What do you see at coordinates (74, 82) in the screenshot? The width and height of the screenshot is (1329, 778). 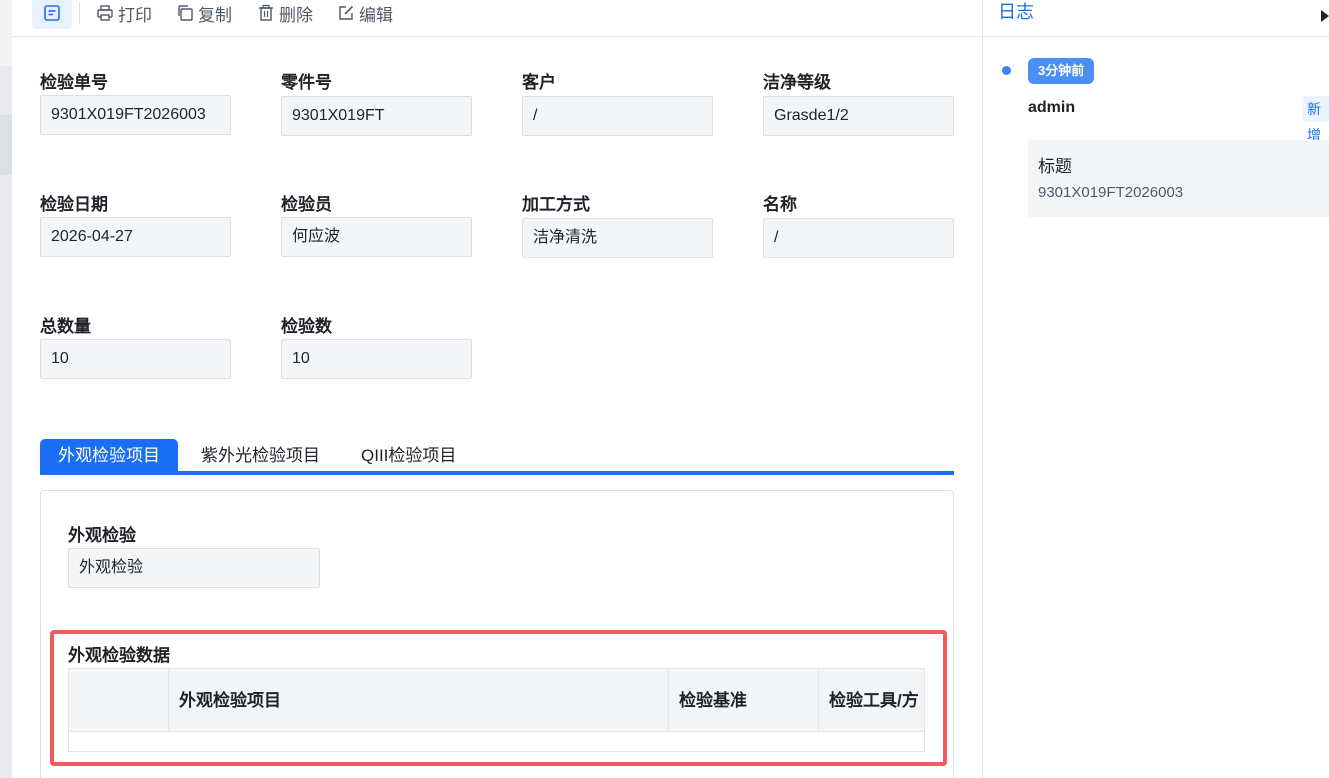 I see `field-label-inspection-no: 检验单号` at bounding box center [74, 82].